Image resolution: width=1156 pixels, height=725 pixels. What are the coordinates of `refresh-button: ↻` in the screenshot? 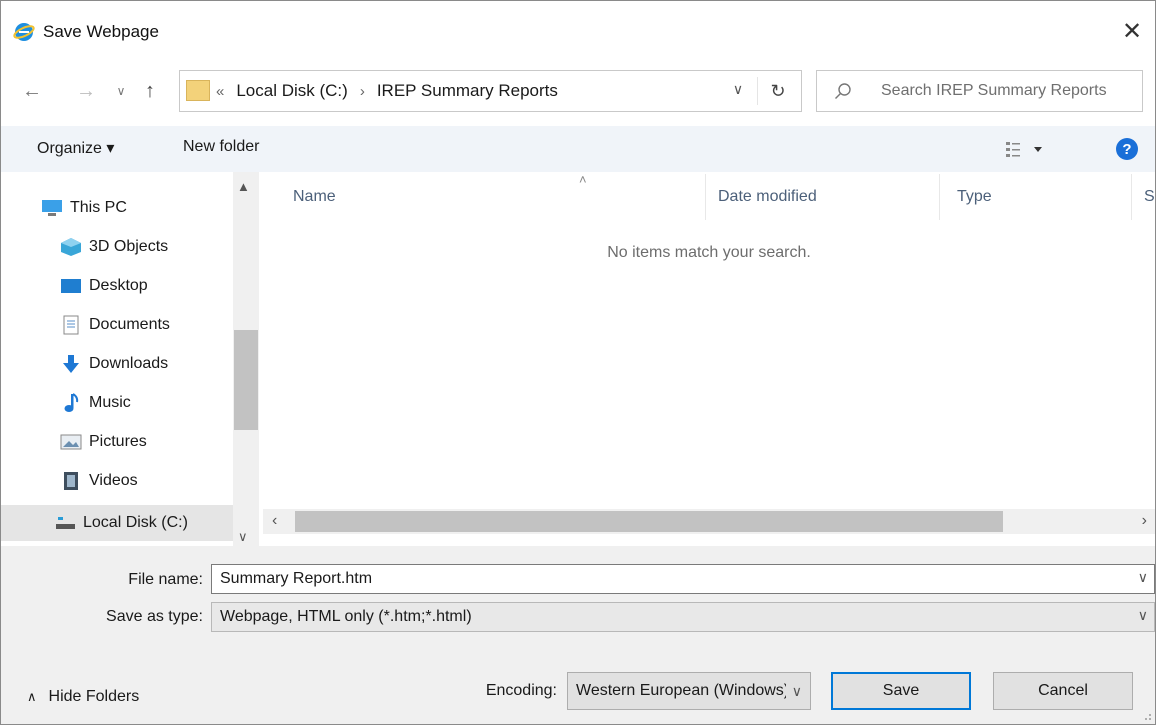 It's located at (777, 91).